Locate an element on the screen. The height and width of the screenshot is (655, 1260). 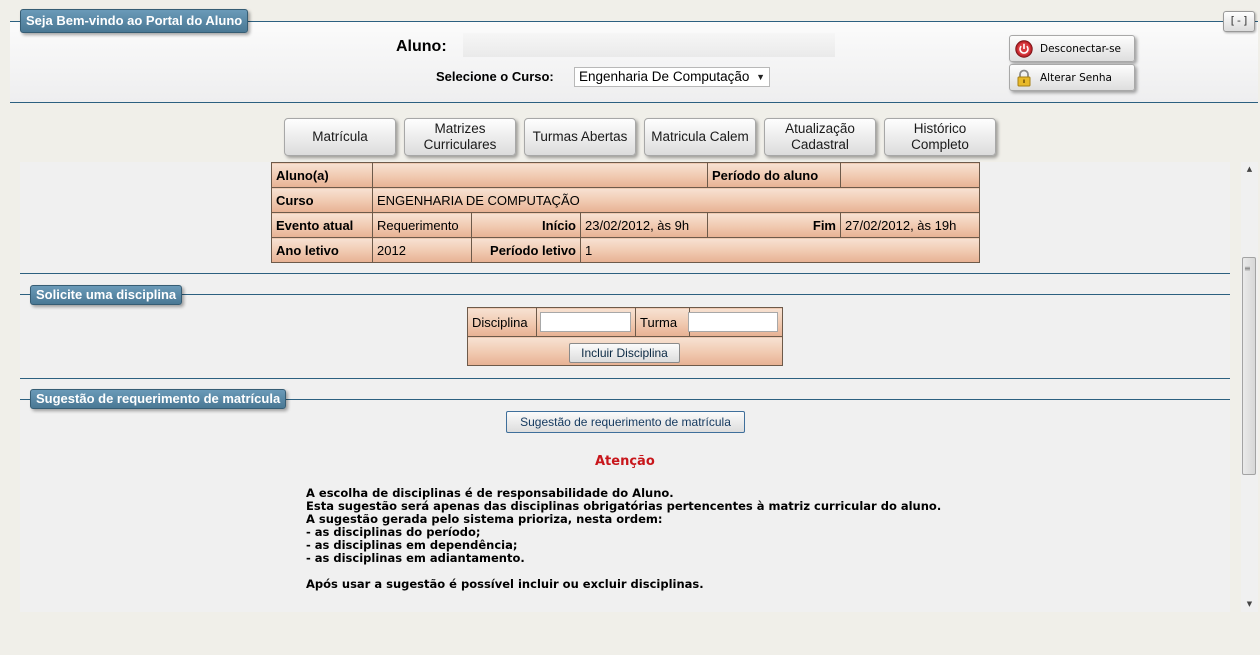
chevron-down-icon: ▼ is located at coordinates (760, 77).